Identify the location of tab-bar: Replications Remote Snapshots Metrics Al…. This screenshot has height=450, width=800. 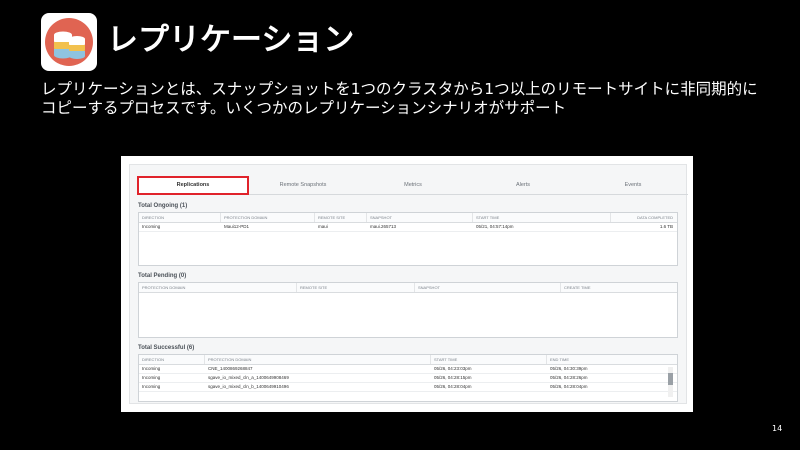
(412, 185).